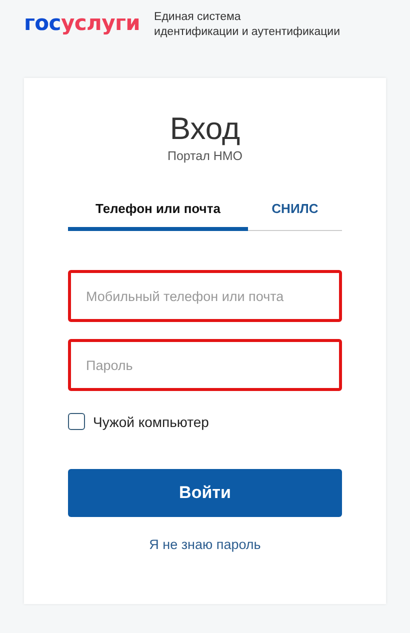 This screenshot has width=410, height=633. What do you see at coordinates (82, 23) in the screenshot?
I see `logo: госуслуги` at bounding box center [82, 23].